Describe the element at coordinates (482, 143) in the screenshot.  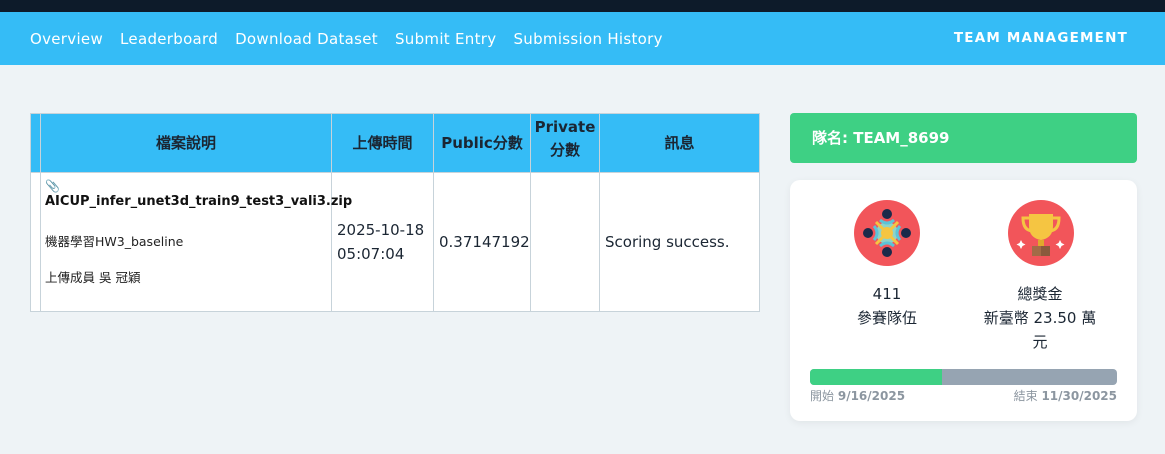
I see `table-header-public-score: Public分數` at that location.